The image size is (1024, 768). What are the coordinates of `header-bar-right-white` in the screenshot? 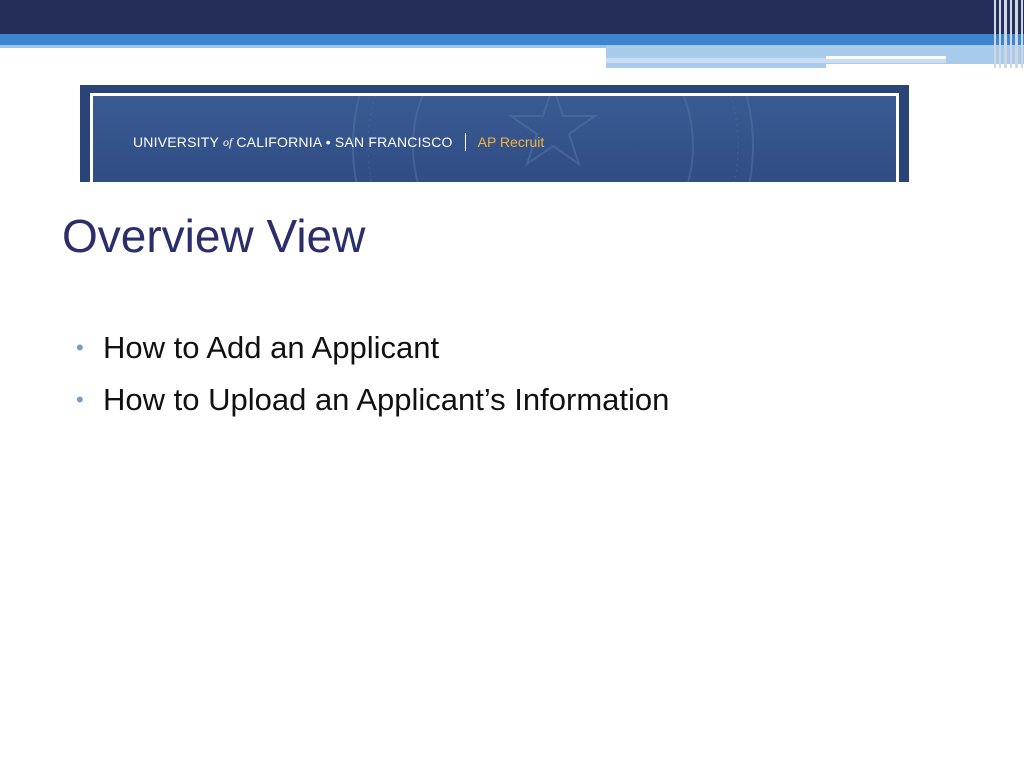 It's located at (886, 57).